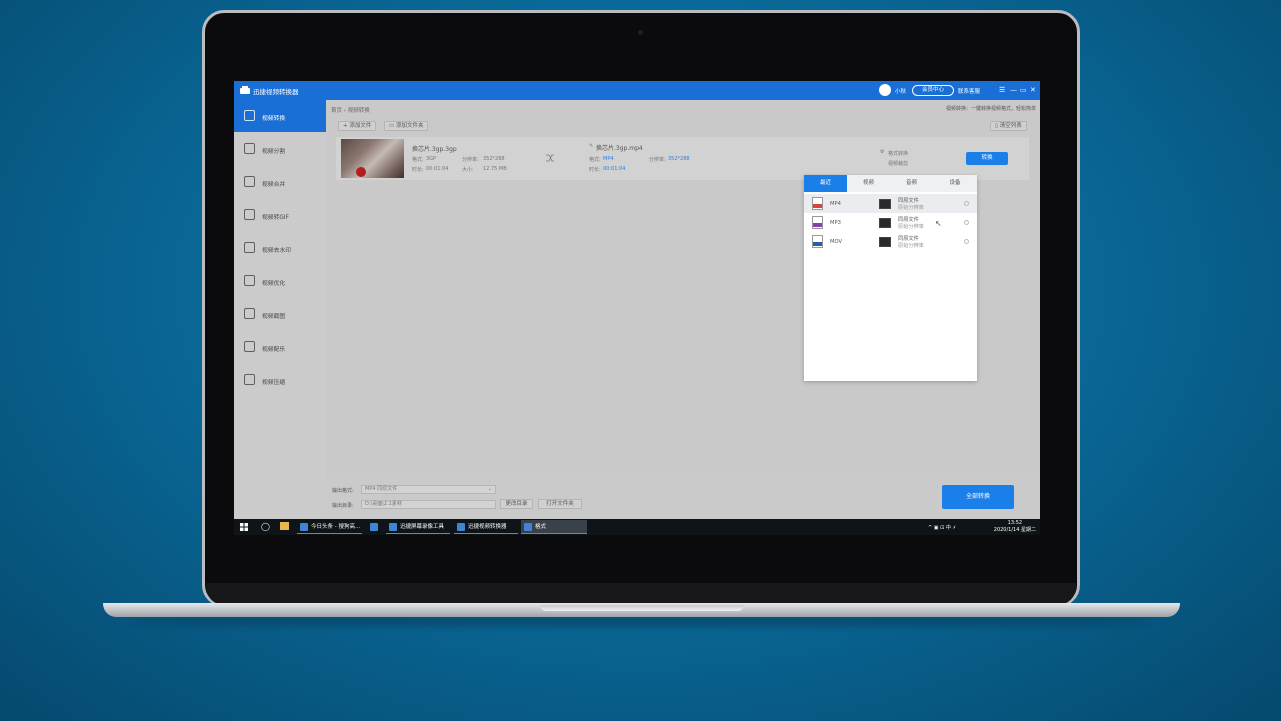 The width and height of the screenshot is (1281, 721). I want to click on contact-support-link: 联系客服, so click(969, 91).